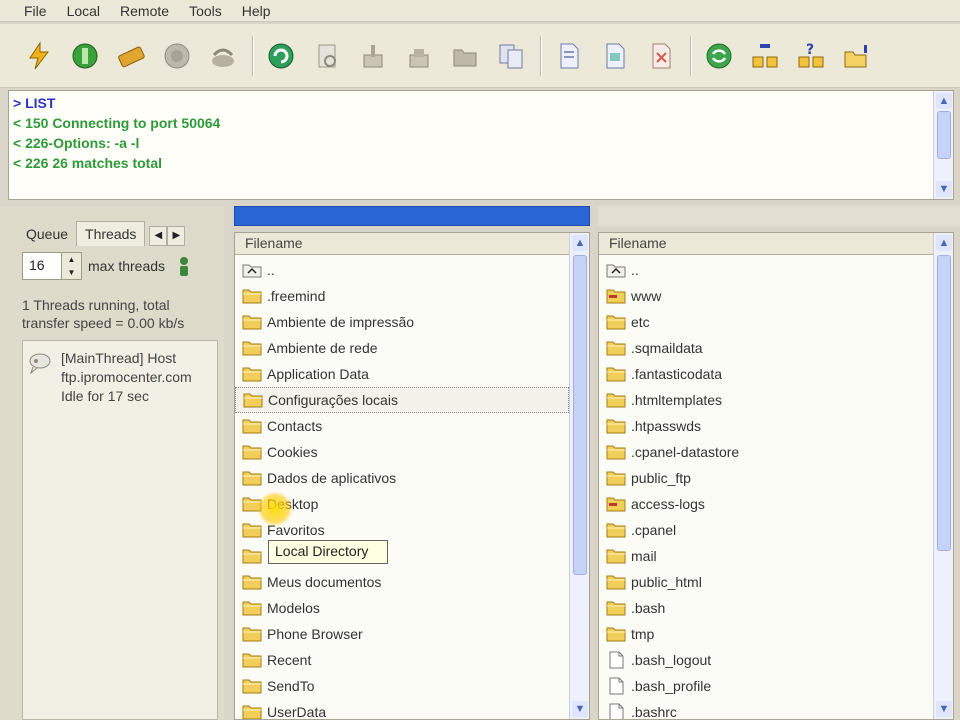 This screenshot has width=960, height=720. Describe the element at coordinates (402, 322) in the screenshot. I see `list-item: Ambiente de impressão` at that location.